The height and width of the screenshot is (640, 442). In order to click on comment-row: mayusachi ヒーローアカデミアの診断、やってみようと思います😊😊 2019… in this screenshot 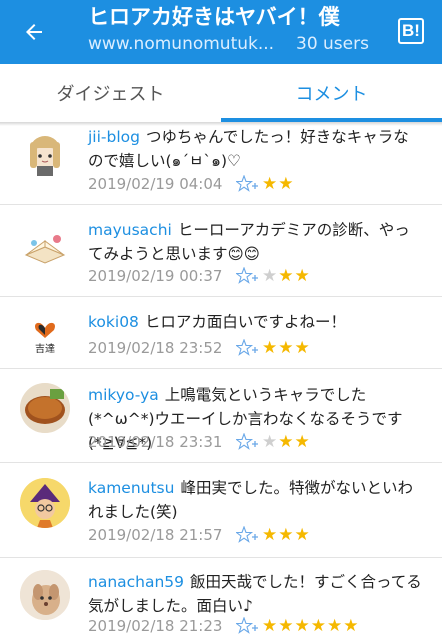, I will do `click(221, 251)`.